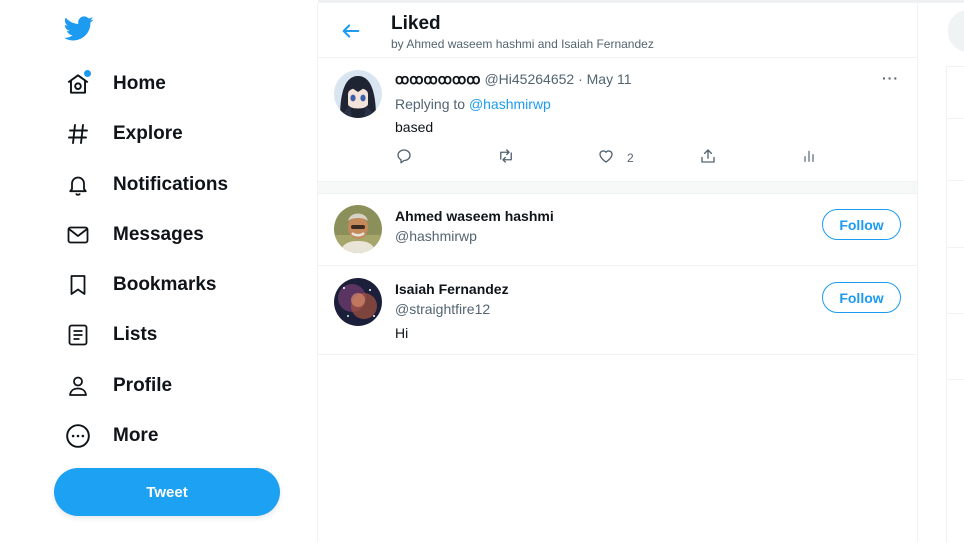 This screenshot has width=964, height=543. Describe the element at coordinates (87, 73) in the screenshot. I see `notification-dot` at that location.